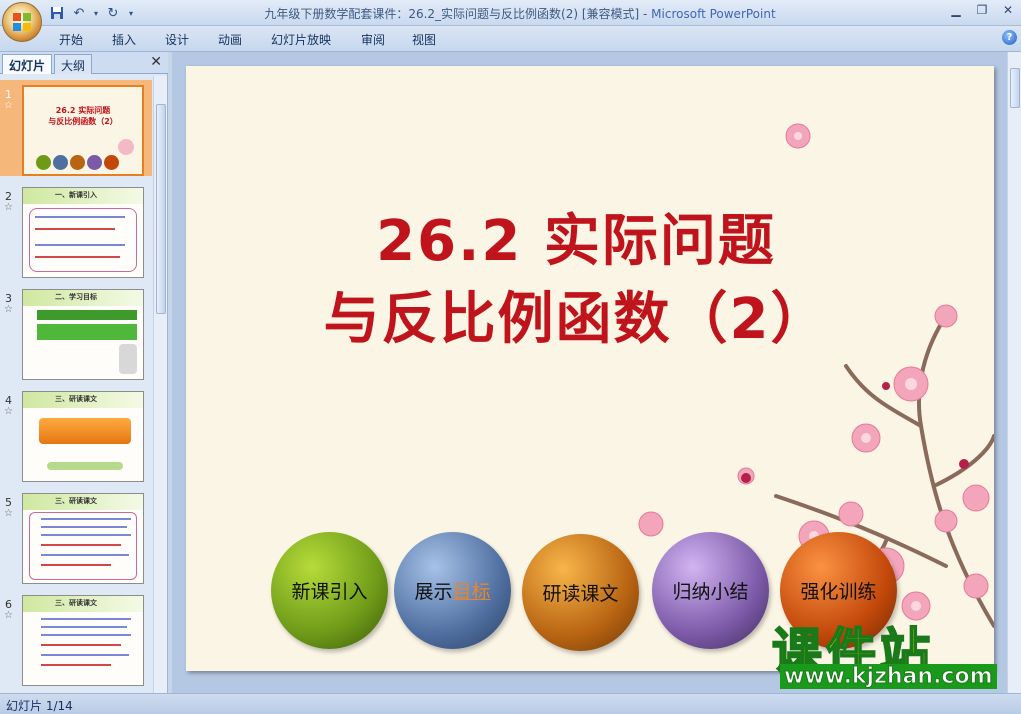 This screenshot has height=714, width=1021. I want to click on button-label: 新课引入, so click(329, 592).